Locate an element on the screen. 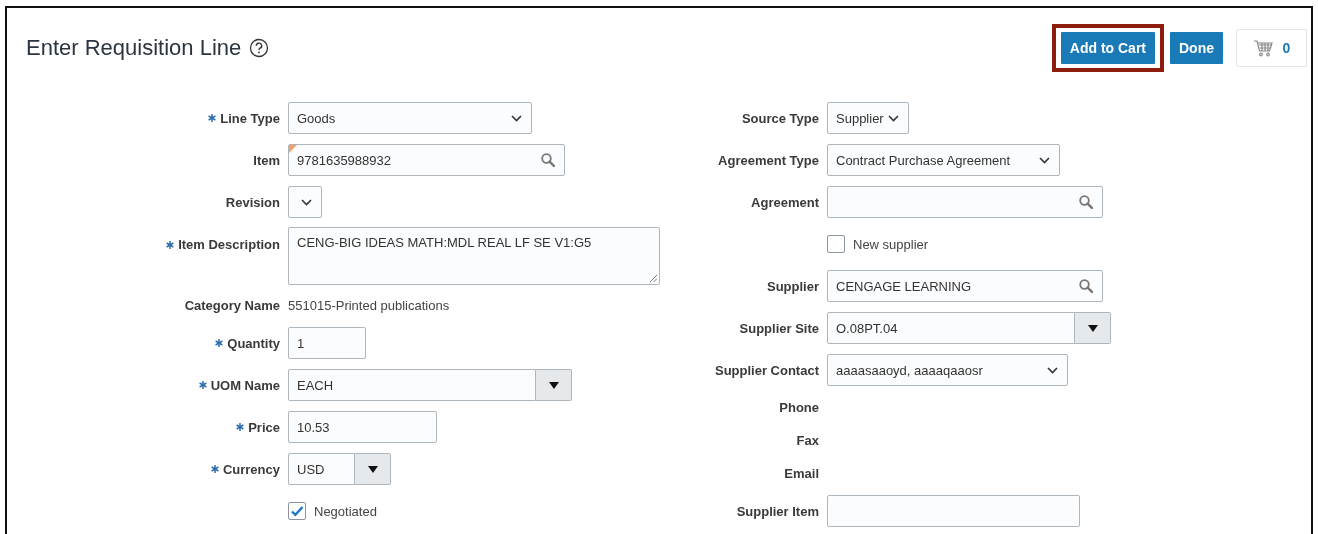 This screenshot has width=1318, height=534. field-label: Item is located at coordinates (266, 160).